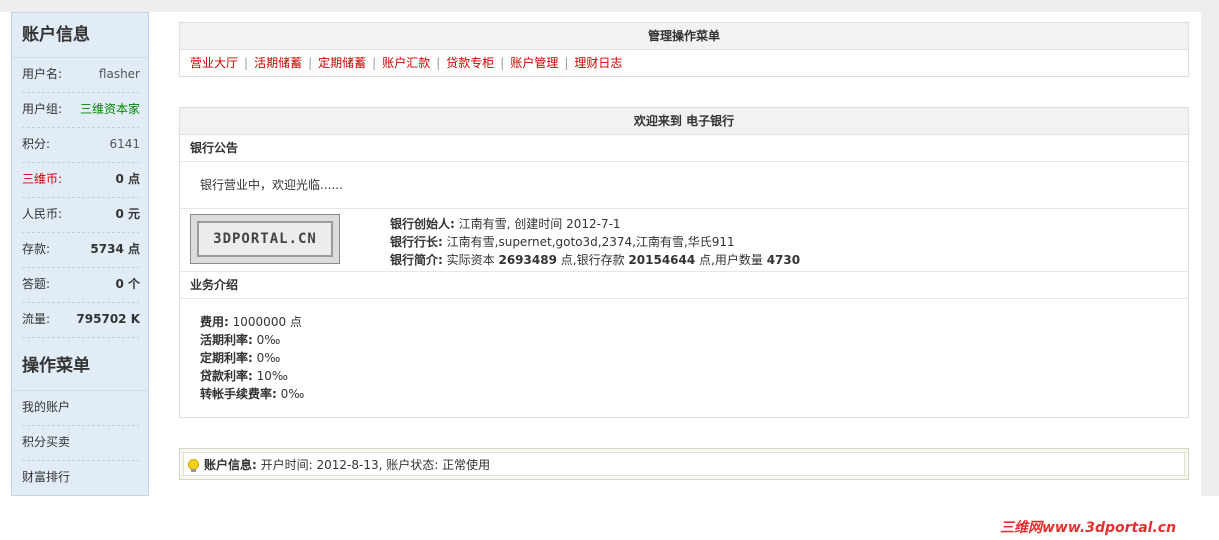 The image size is (1219, 540). What do you see at coordinates (42, 179) in the screenshot?
I see `info-label: 三维币:` at bounding box center [42, 179].